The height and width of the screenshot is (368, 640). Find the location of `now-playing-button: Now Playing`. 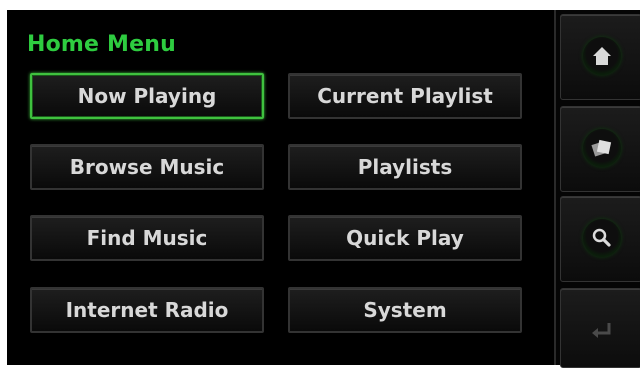

now-playing-button: Now Playing is located at coordinates (147, 96).